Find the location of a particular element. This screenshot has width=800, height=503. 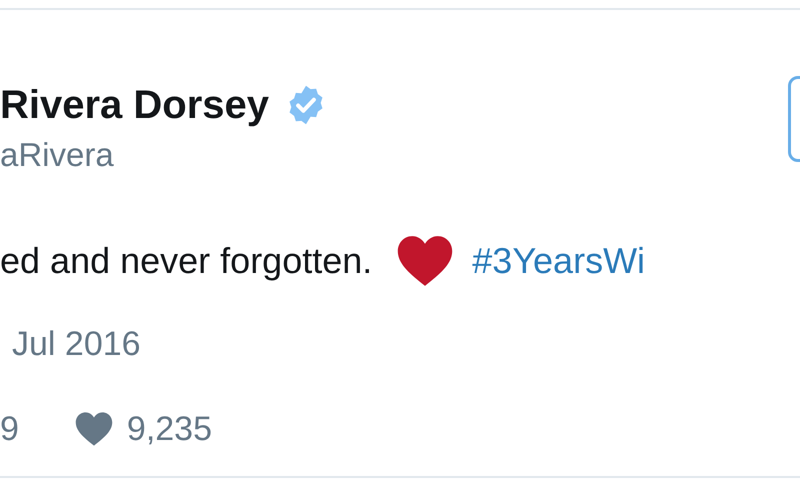

hashtag-link: #3YearsWi is located at coordinates (559, 261).